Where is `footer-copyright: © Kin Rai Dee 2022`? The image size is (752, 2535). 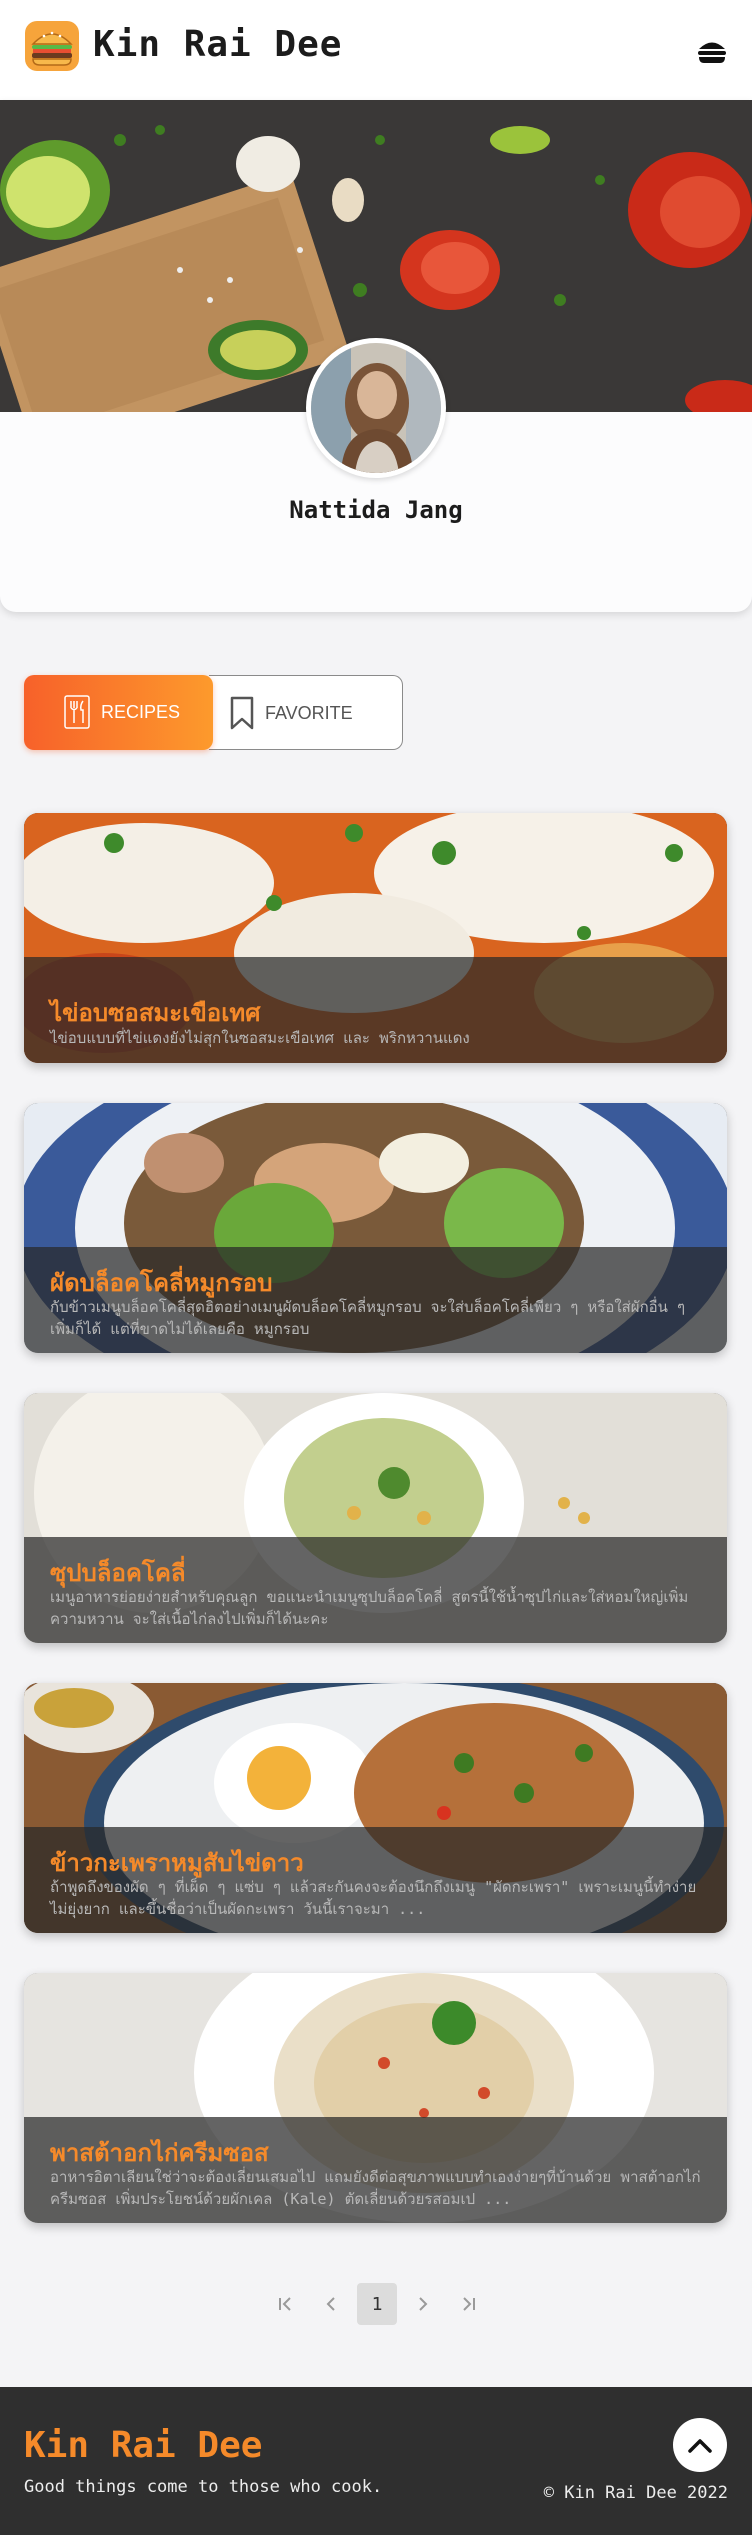
footer-copyright: © Kin Rai Dee 2022 is located at coordinates (635, 2493).